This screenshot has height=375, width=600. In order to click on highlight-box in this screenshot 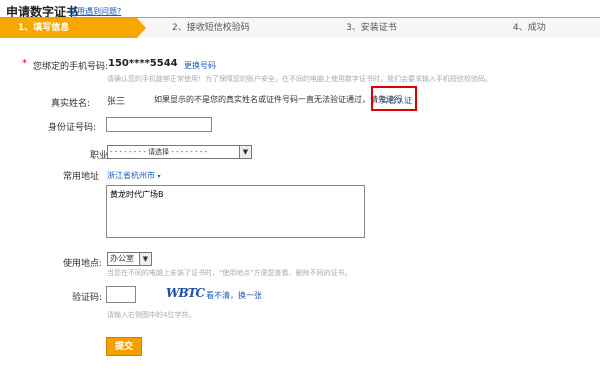, I will do `click(394, 98)`.